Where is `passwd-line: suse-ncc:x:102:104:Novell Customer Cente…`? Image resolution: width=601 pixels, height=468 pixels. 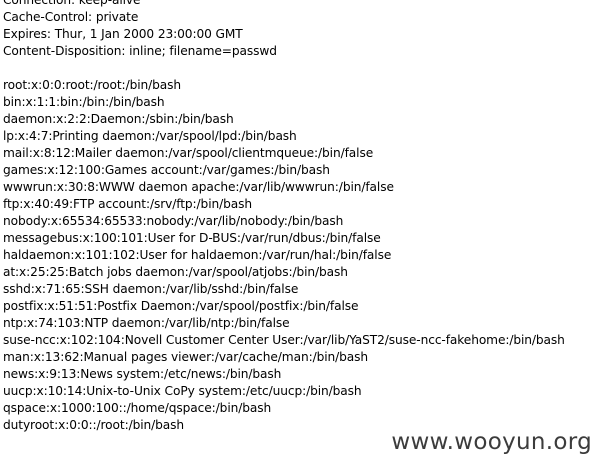
passwd-line: suse-ncc:x:102:104:Novell Customer Cente… is located at coordinates (284, 340).